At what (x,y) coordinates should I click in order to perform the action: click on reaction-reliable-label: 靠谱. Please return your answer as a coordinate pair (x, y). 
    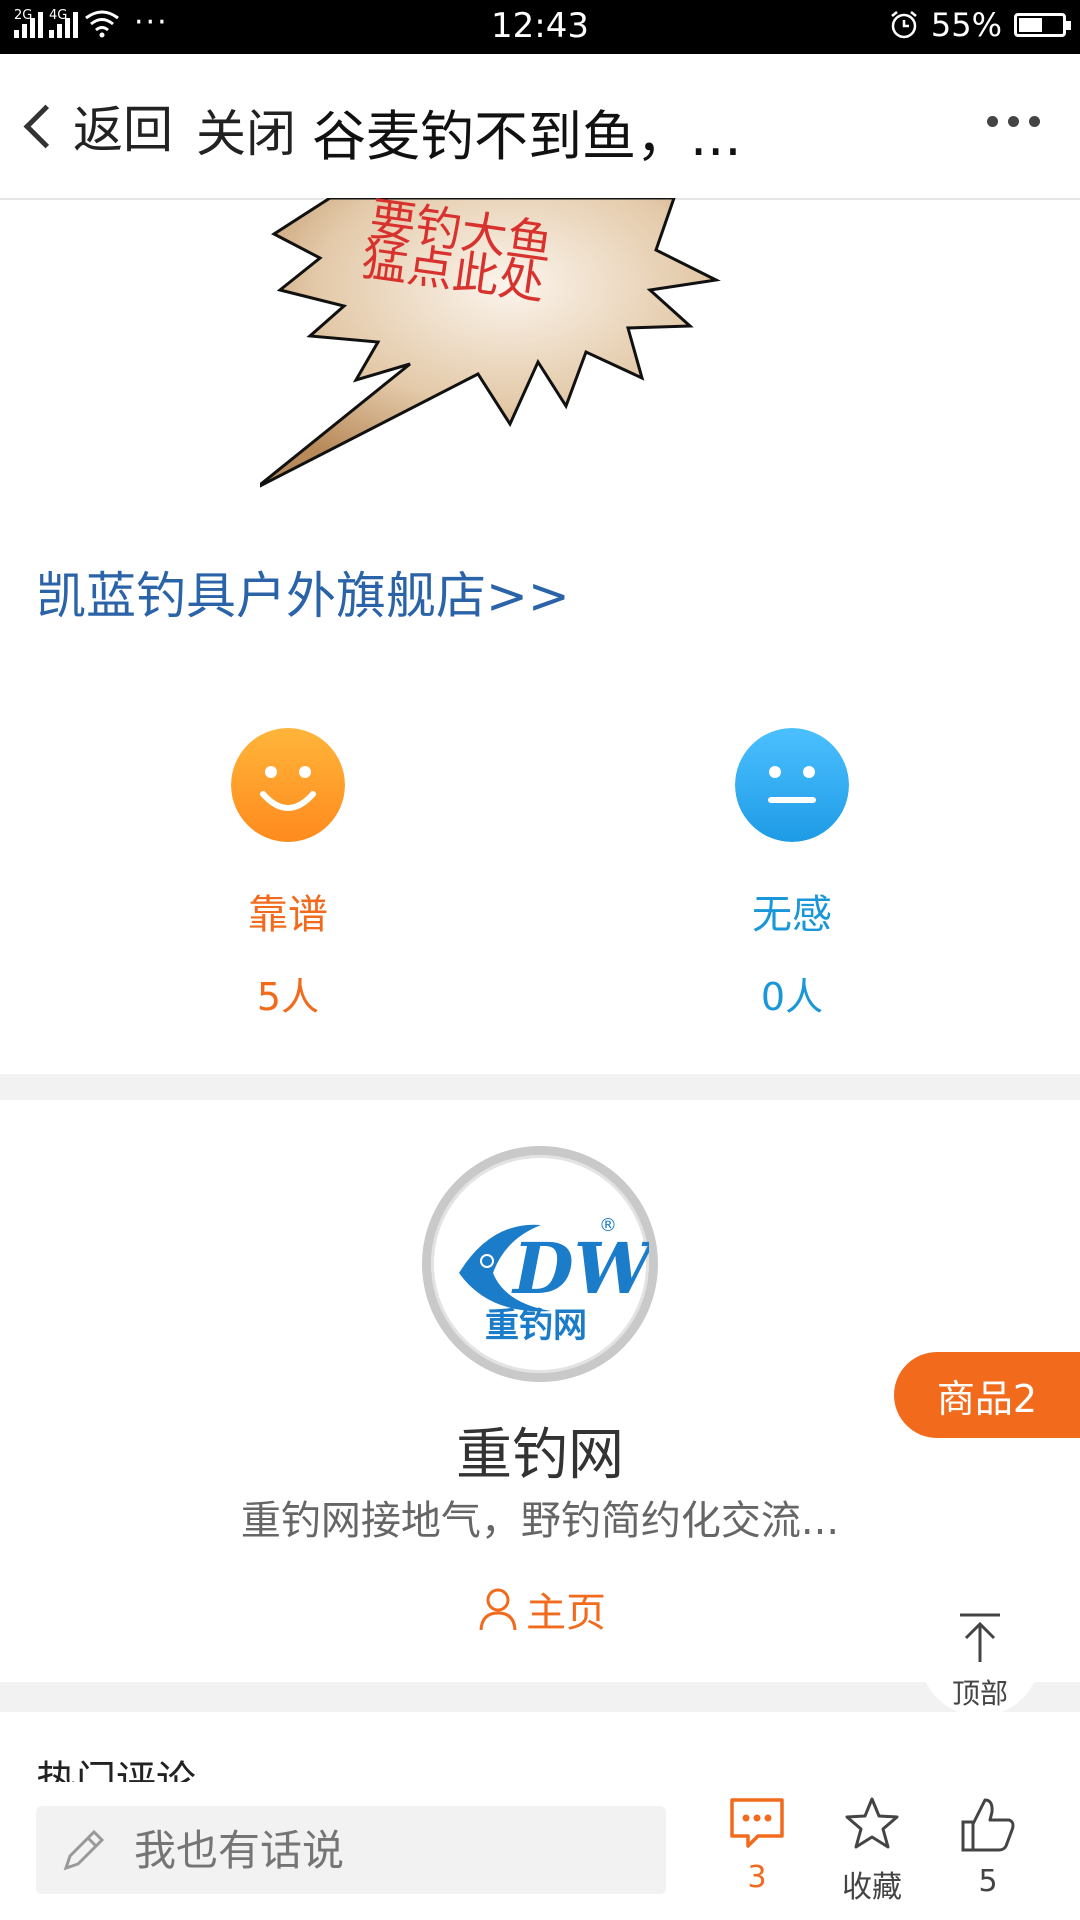
    Looking at the image, I should click on (288, 915).